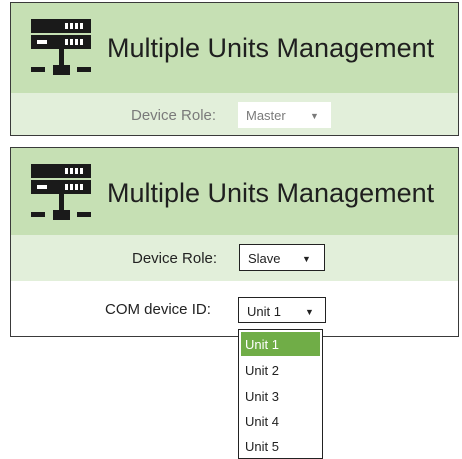 This screenshot has width=462, height=459. Describe the element at coordinates (234, 258) in the screenshot. I see `device-role-row: Device Role: Slave ▼` at that location.